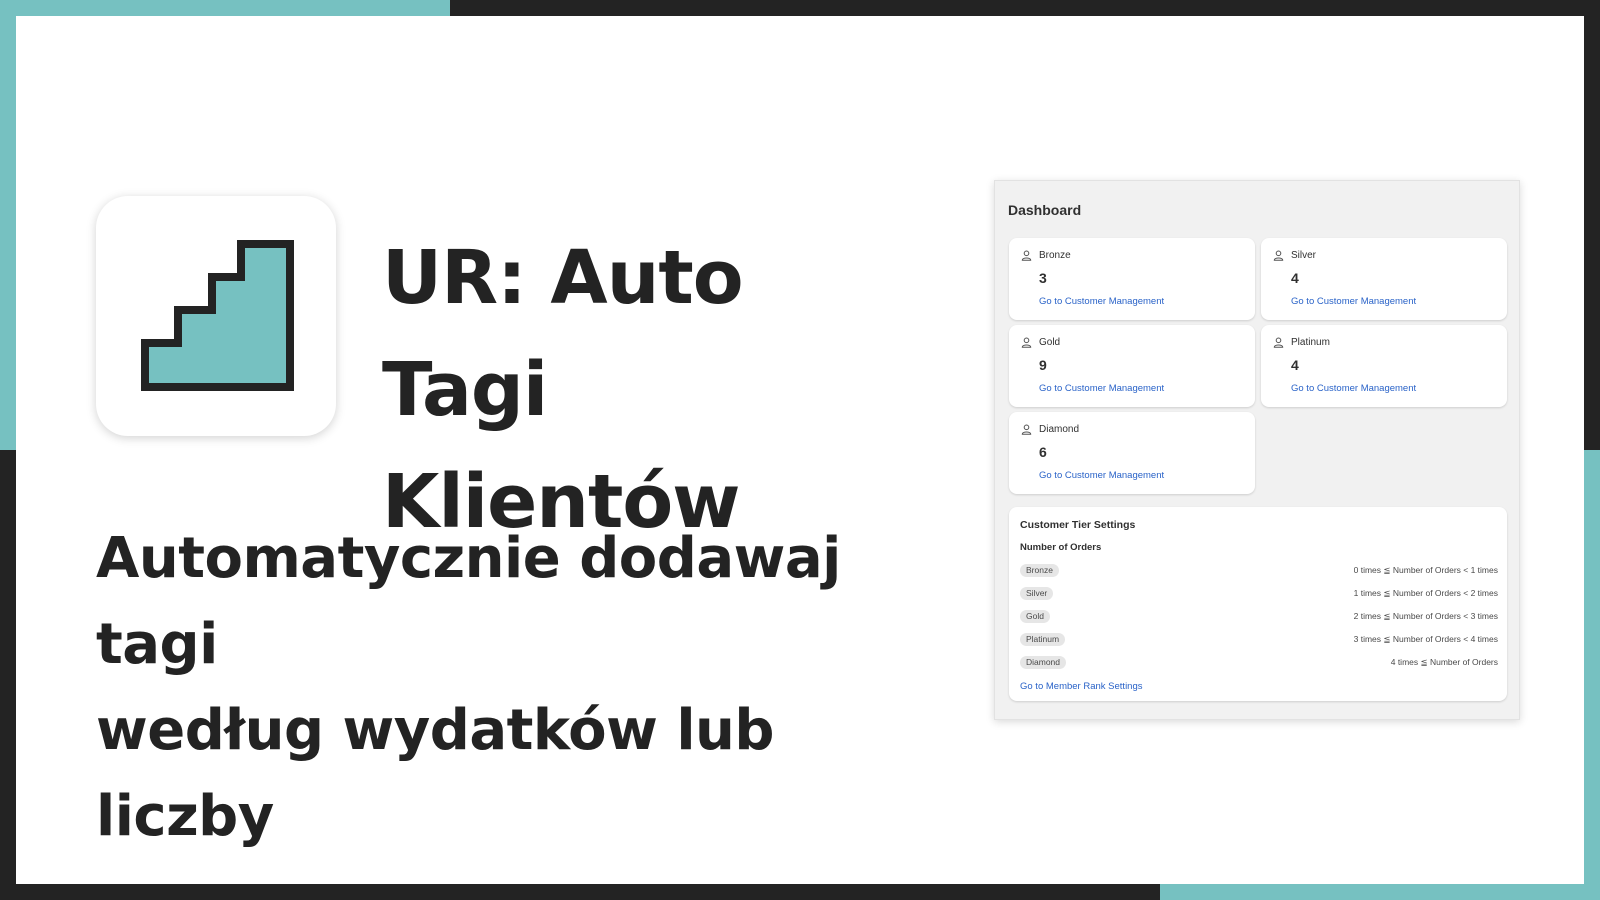 The height and width of the screenshot is (900, 1600). What do you see at coordinates (1043, 278) in the screenshot?
I see `tier-count: 3` at bounding box center [1043, 278].